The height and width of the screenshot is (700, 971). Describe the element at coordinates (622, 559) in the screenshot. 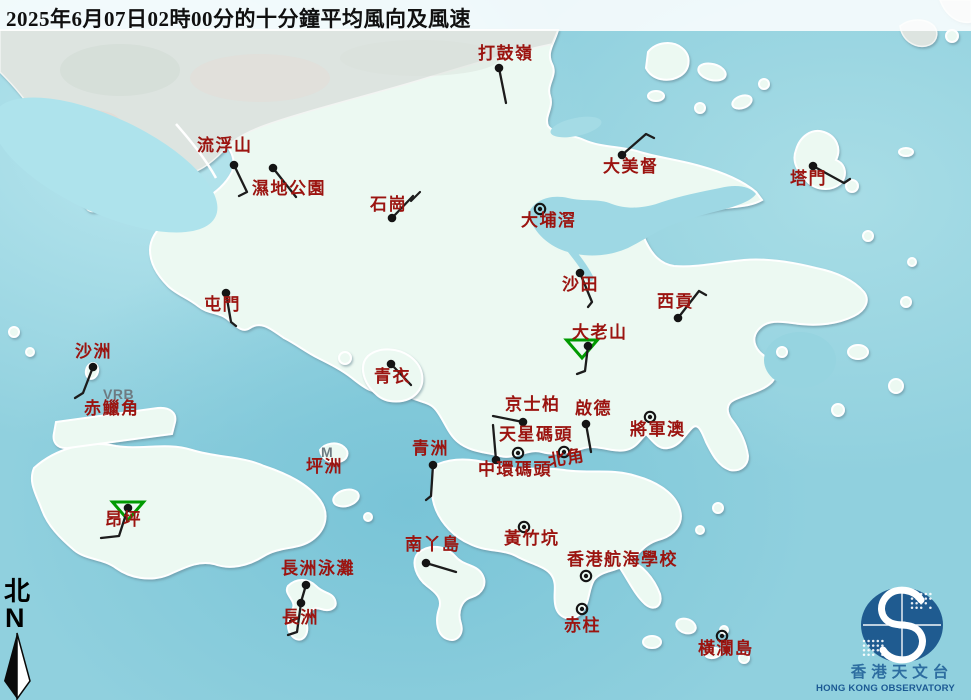

I see `station-label-hk-sea-school: 香港航海學校` at that location.